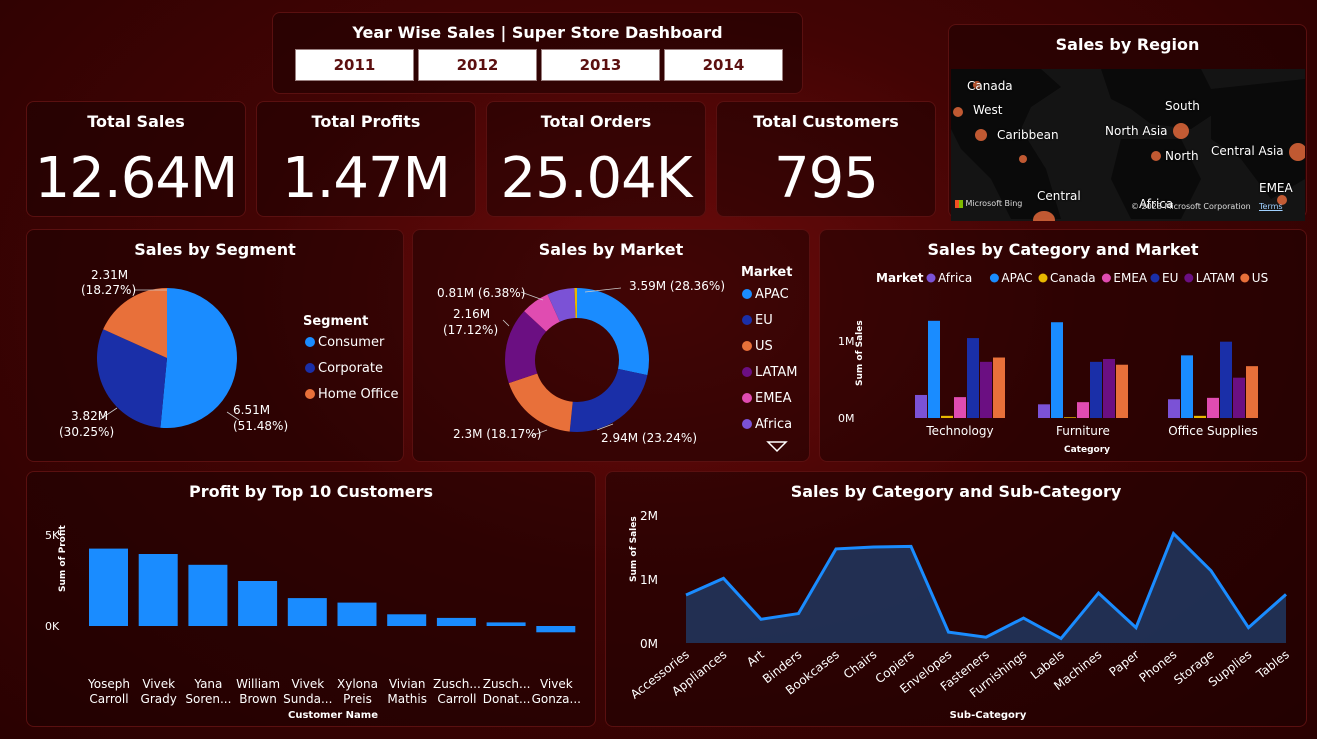  What do you see at coordinates (773, 424) in the screenshot?
I see `legend-africa: Africa` at bounding box center [773, 424].